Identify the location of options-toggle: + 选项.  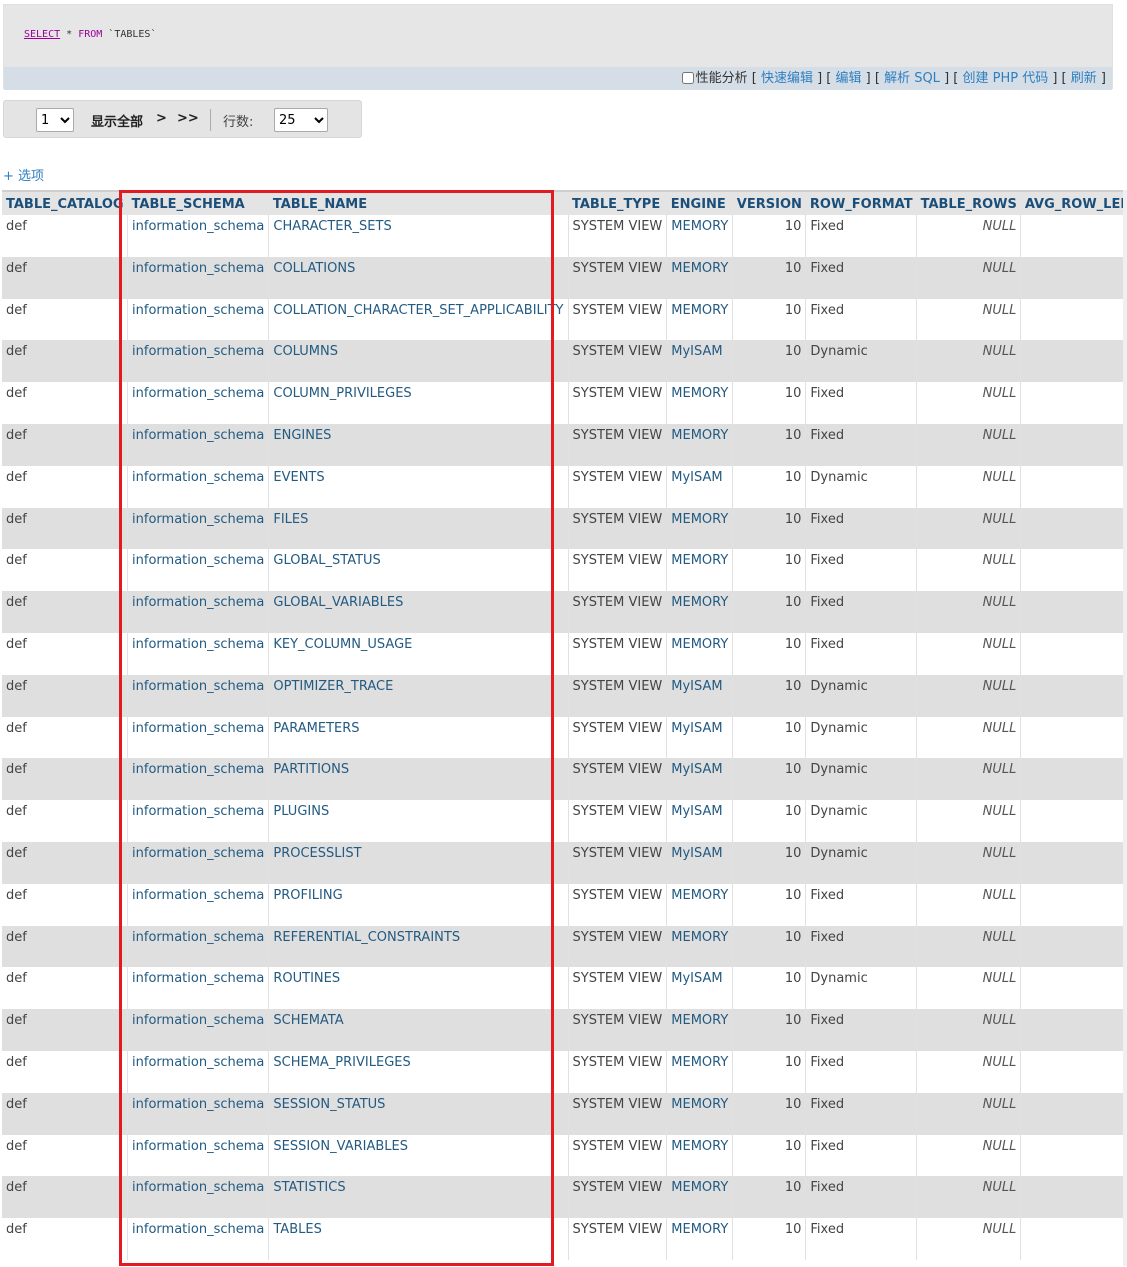
(23, 174).